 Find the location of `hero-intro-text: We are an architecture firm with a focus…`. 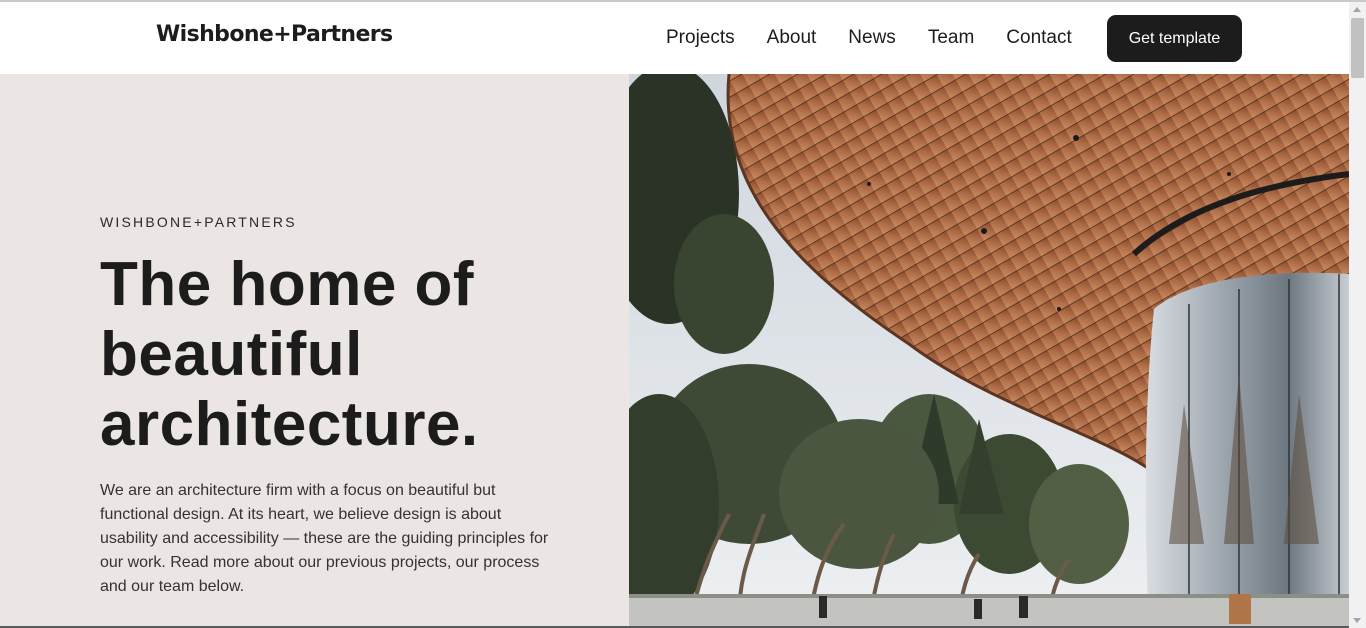

hero-intro-text: We are an architecture firm with a focus… is located at coordinates (324, 538).